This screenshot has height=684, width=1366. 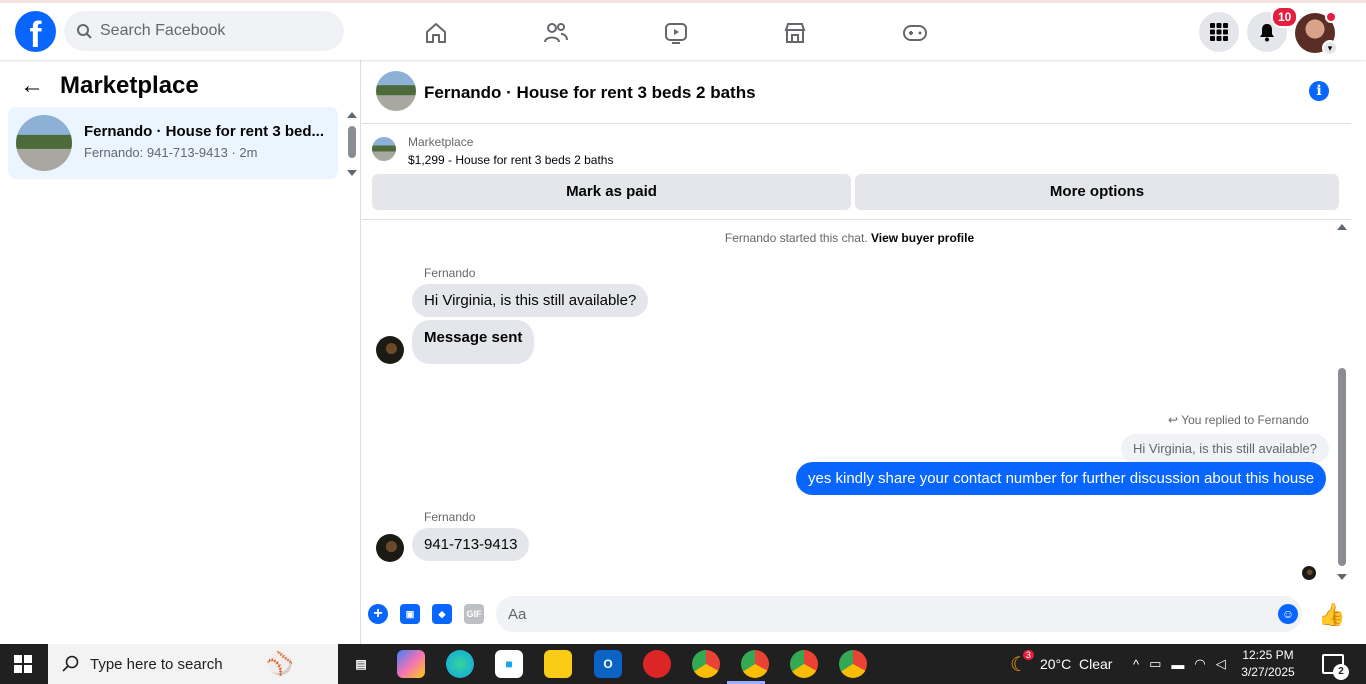 I want to click on reply-arrow-icon: ↩, so click(x=1173, y=420).